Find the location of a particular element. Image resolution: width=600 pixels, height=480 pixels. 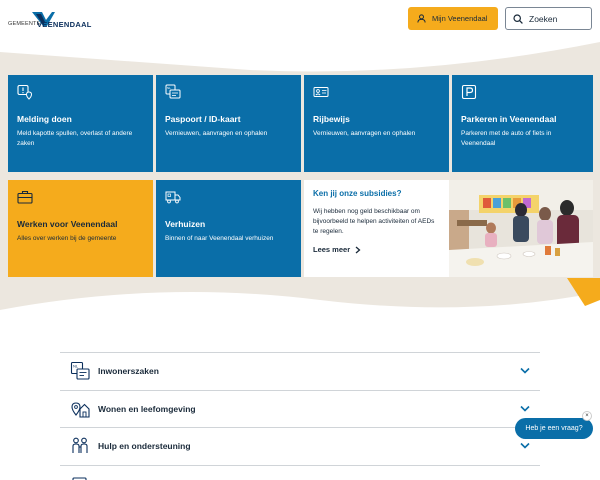

activity-photo-image is located at coordinates (521, 228).